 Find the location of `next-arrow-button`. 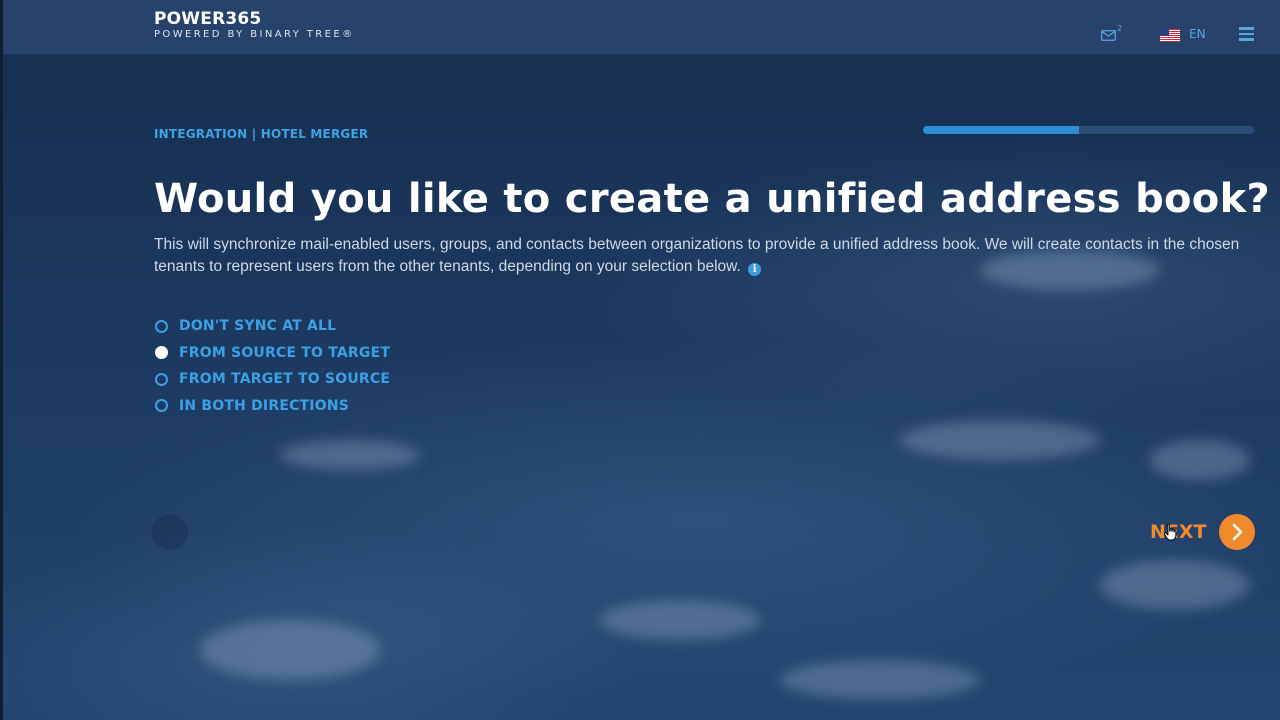

next-arrow-button is located at coordinates (1236, 532).